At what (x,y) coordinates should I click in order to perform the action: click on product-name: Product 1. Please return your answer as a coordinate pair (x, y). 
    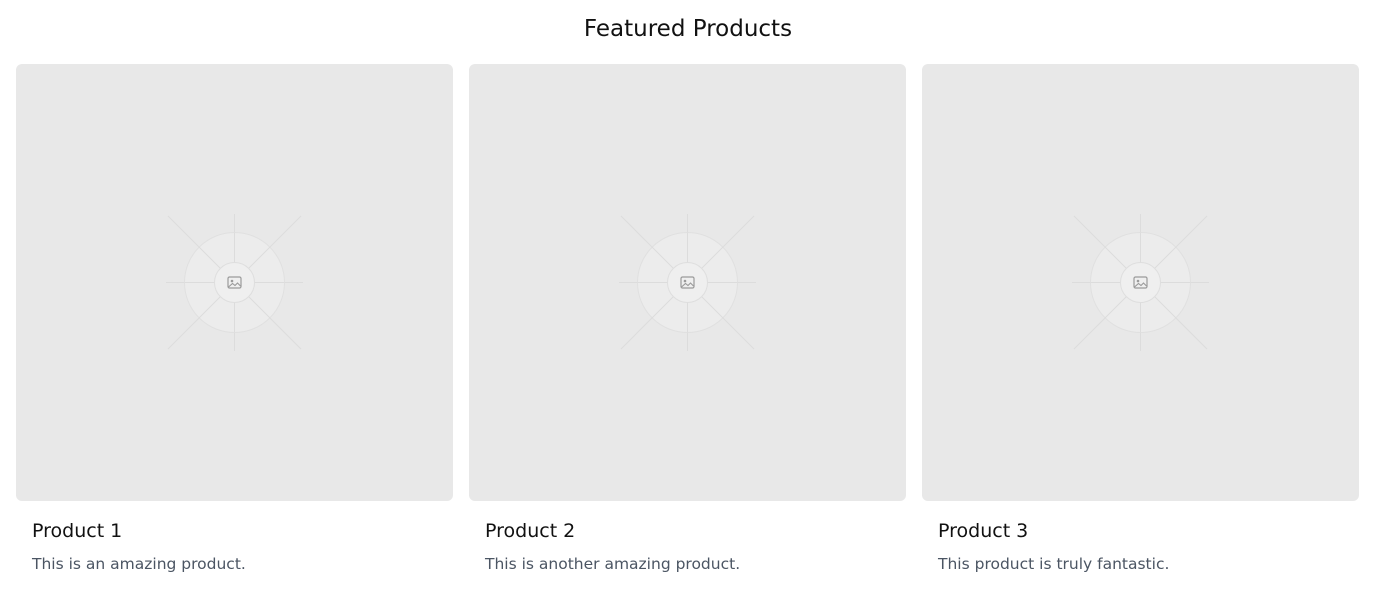
    Looking at the image, I should click on (242, 531).